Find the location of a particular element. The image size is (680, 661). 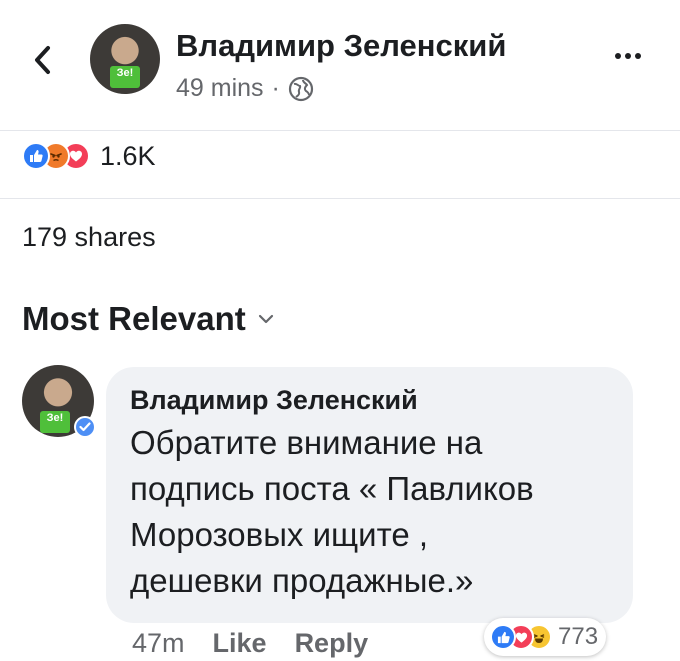

chevron-left-icon is located at coordinates (42, 60).